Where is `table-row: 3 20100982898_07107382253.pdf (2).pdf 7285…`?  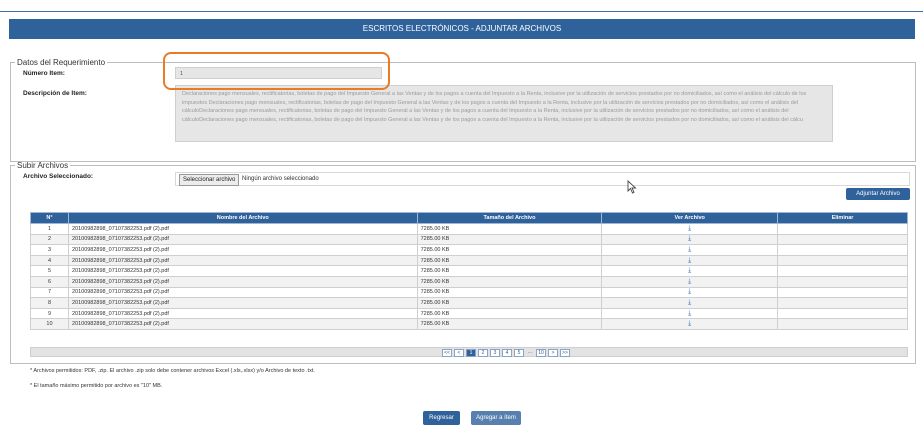
table-row: 3 20100982898_07107382253.pdf (2).pdf 7285… is located at coordinates (469, 250).